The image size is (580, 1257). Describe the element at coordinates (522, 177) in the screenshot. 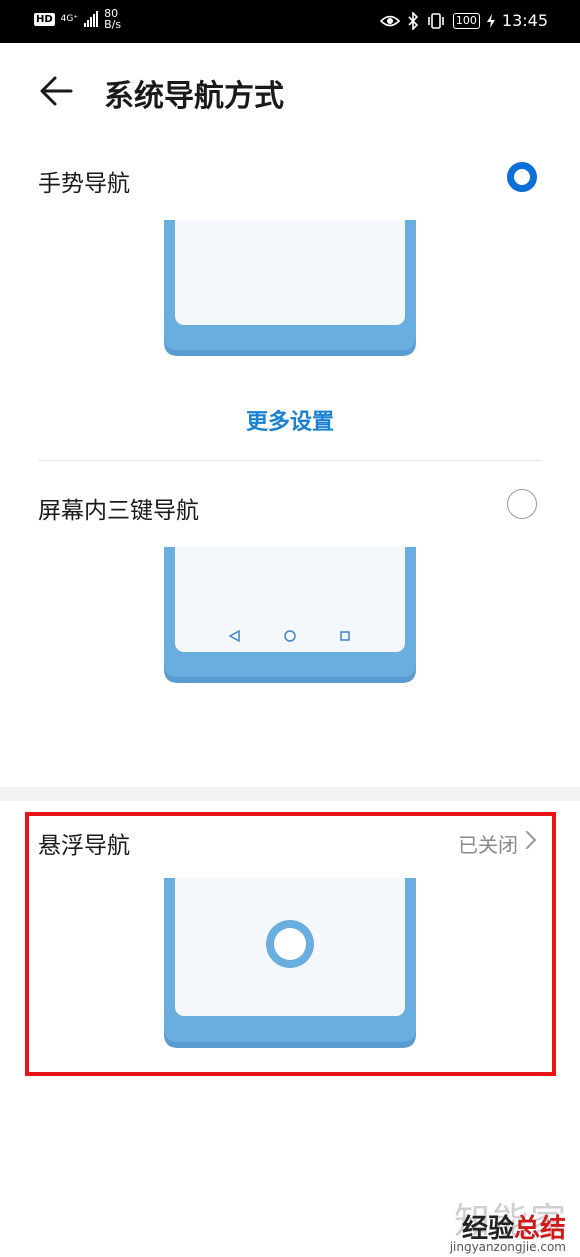

I see `gesture-nav-radio` at that location.